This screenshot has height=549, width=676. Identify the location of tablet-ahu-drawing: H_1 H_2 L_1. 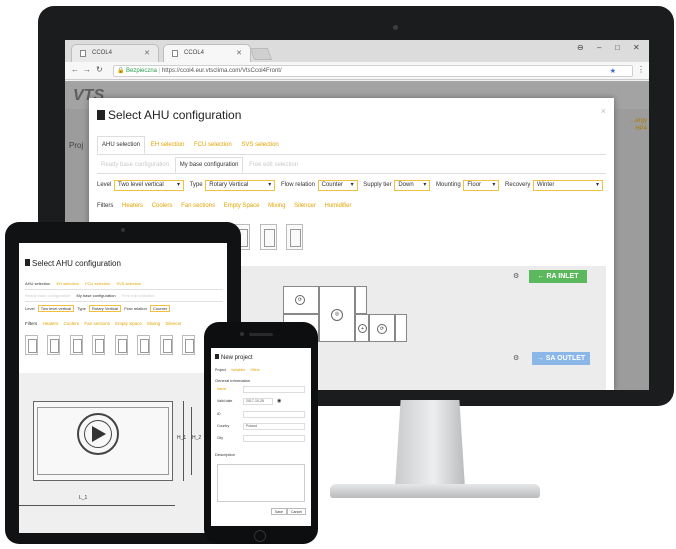
(123, 453).